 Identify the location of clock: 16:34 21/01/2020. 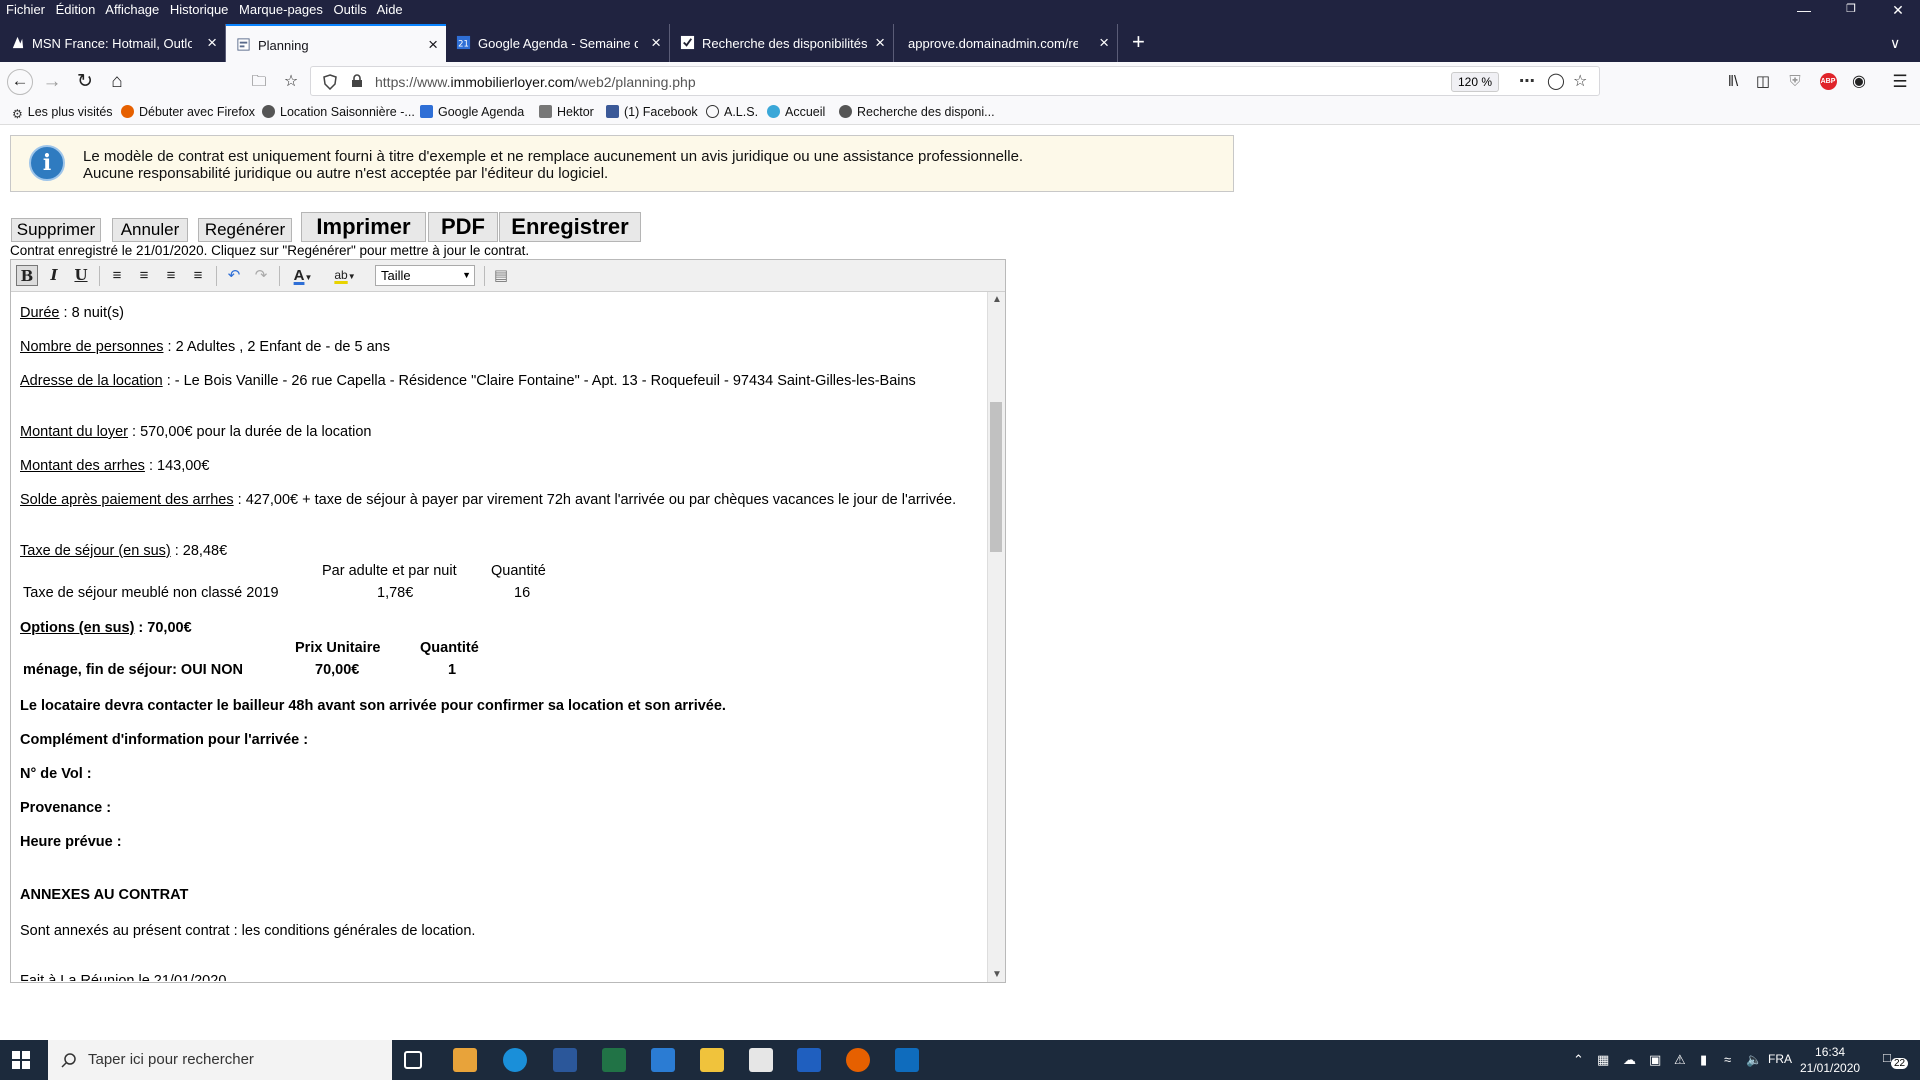
(1830, 1060).